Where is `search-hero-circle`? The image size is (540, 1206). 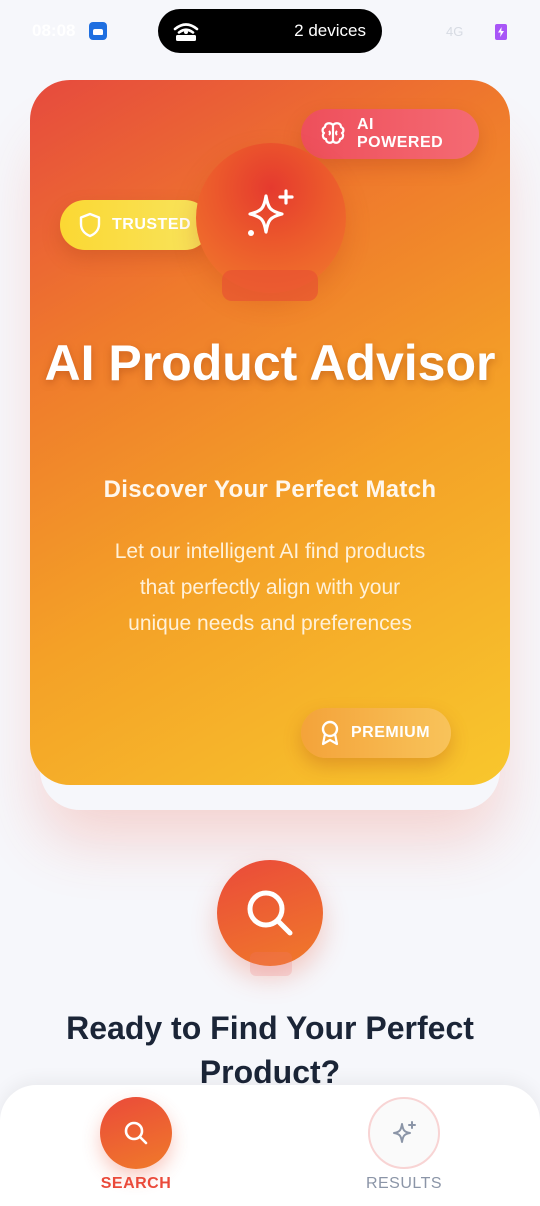
search-hero-circle is located at coordinates (270, 913).